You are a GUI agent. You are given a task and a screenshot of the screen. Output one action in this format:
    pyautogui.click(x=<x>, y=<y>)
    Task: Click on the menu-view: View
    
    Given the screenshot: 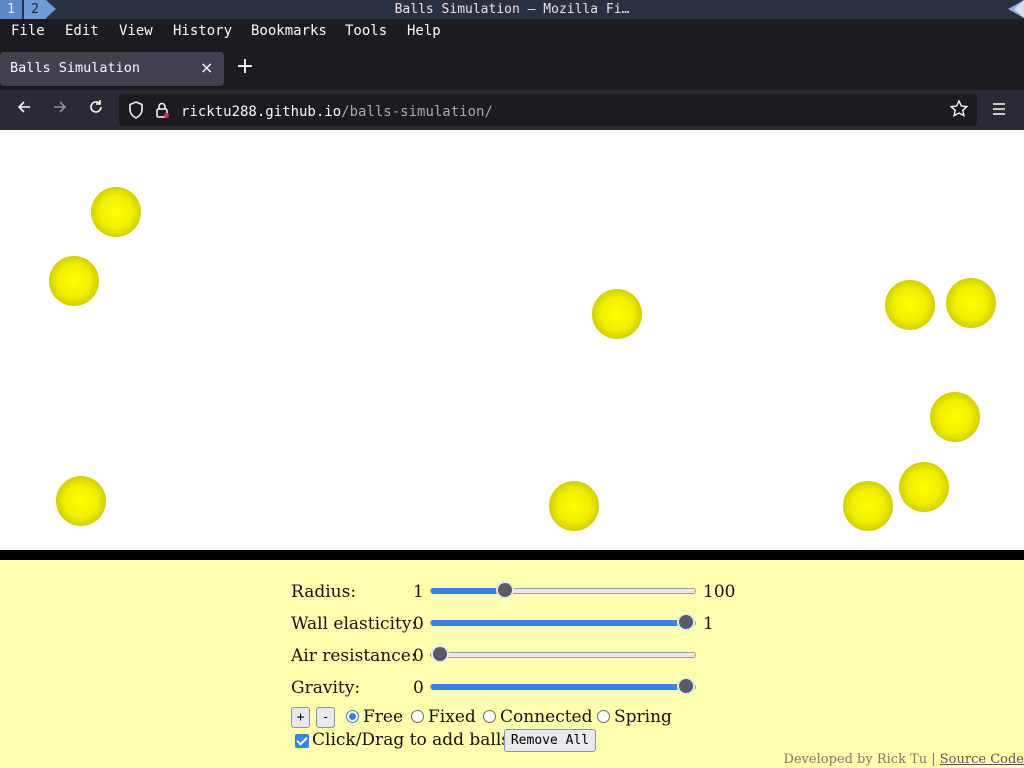 What is the action you would take?
    pyautogui.click(x=136, y=31)
    